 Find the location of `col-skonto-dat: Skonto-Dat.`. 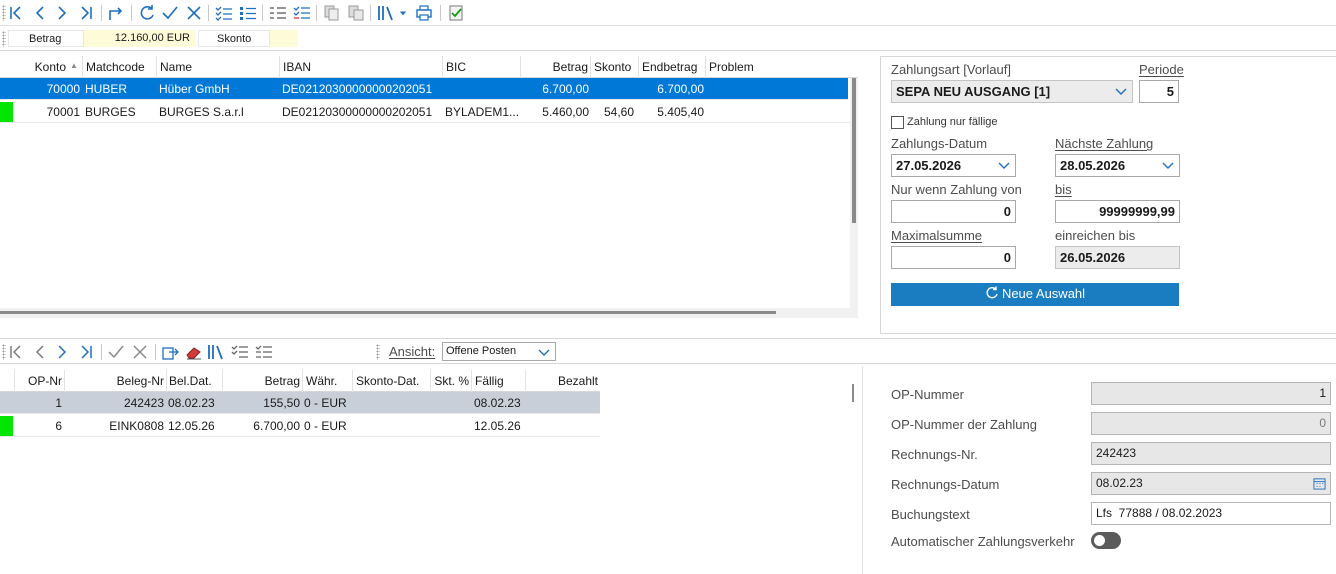

col-skonto-dat: Skonto-Dat. is located at coordinates (391, 381).